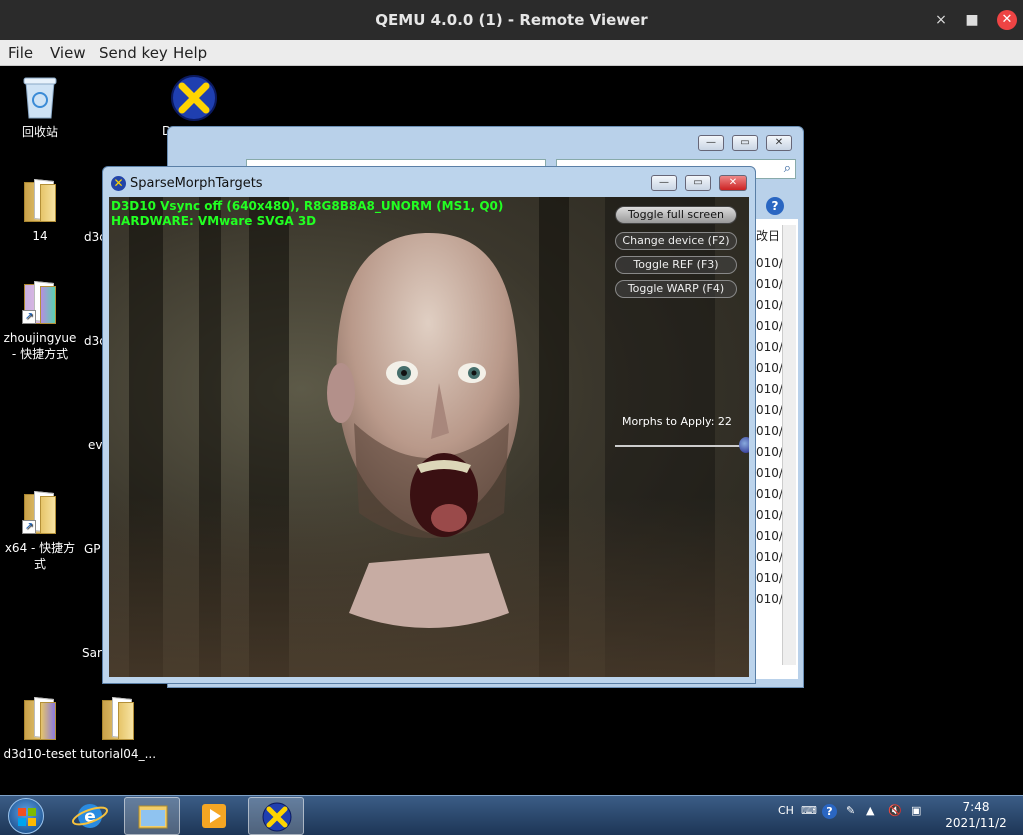 The height and width of the screenshot is (835, 1023). I want to click on morphs-slider-thumb, so click(744, 445).